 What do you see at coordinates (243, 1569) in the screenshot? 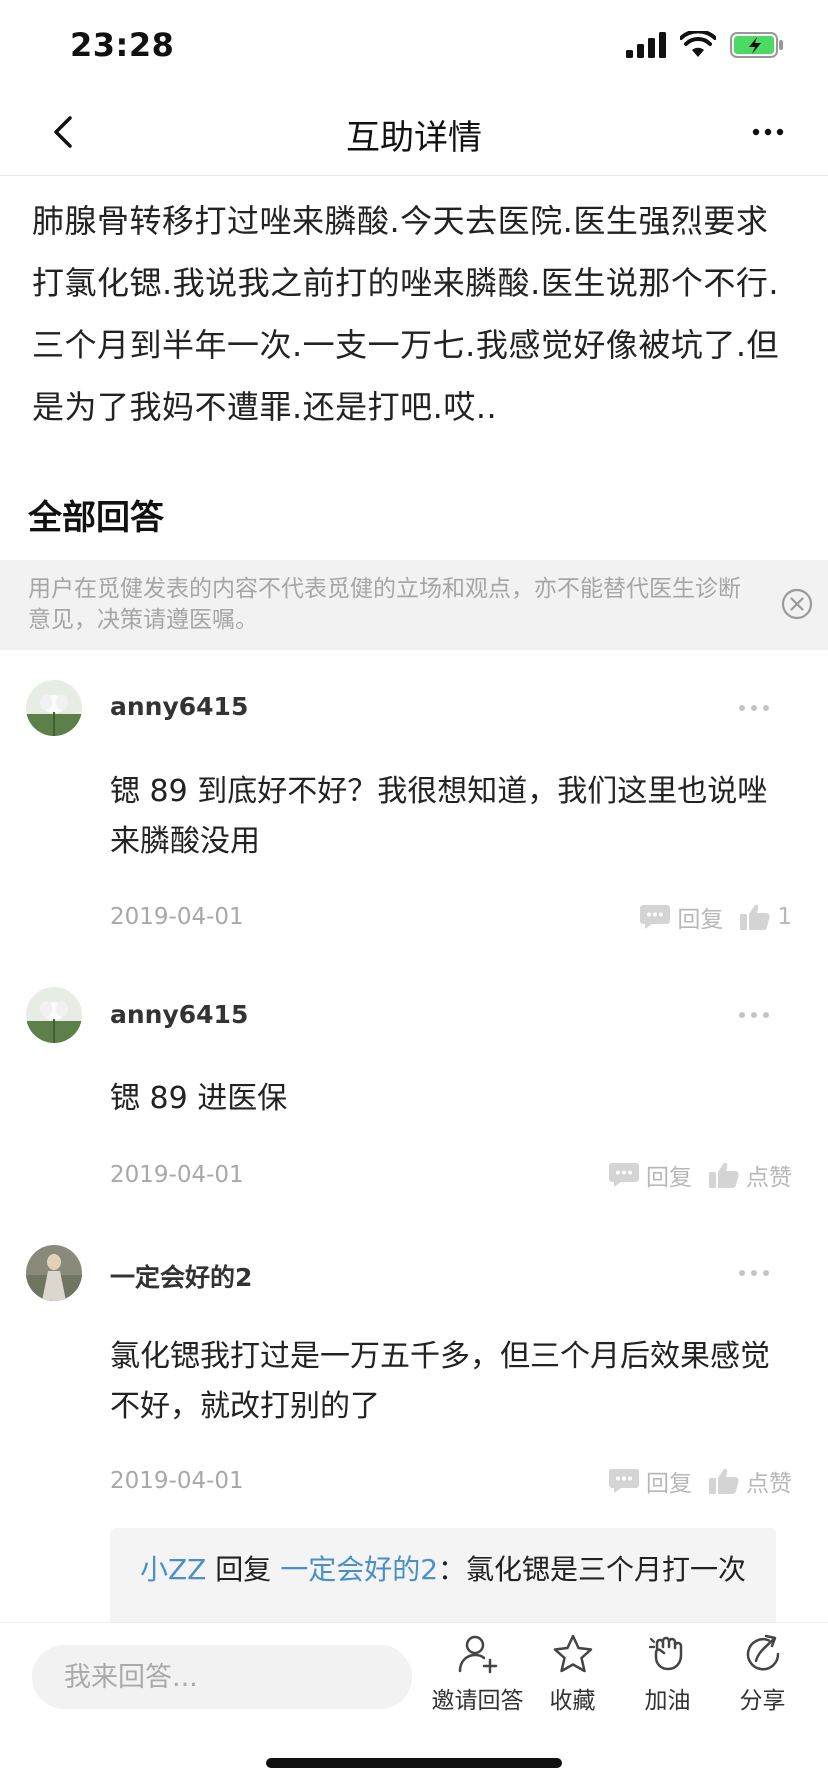
I see `reply-connector: 回复` at bounding box center [243, 1569].